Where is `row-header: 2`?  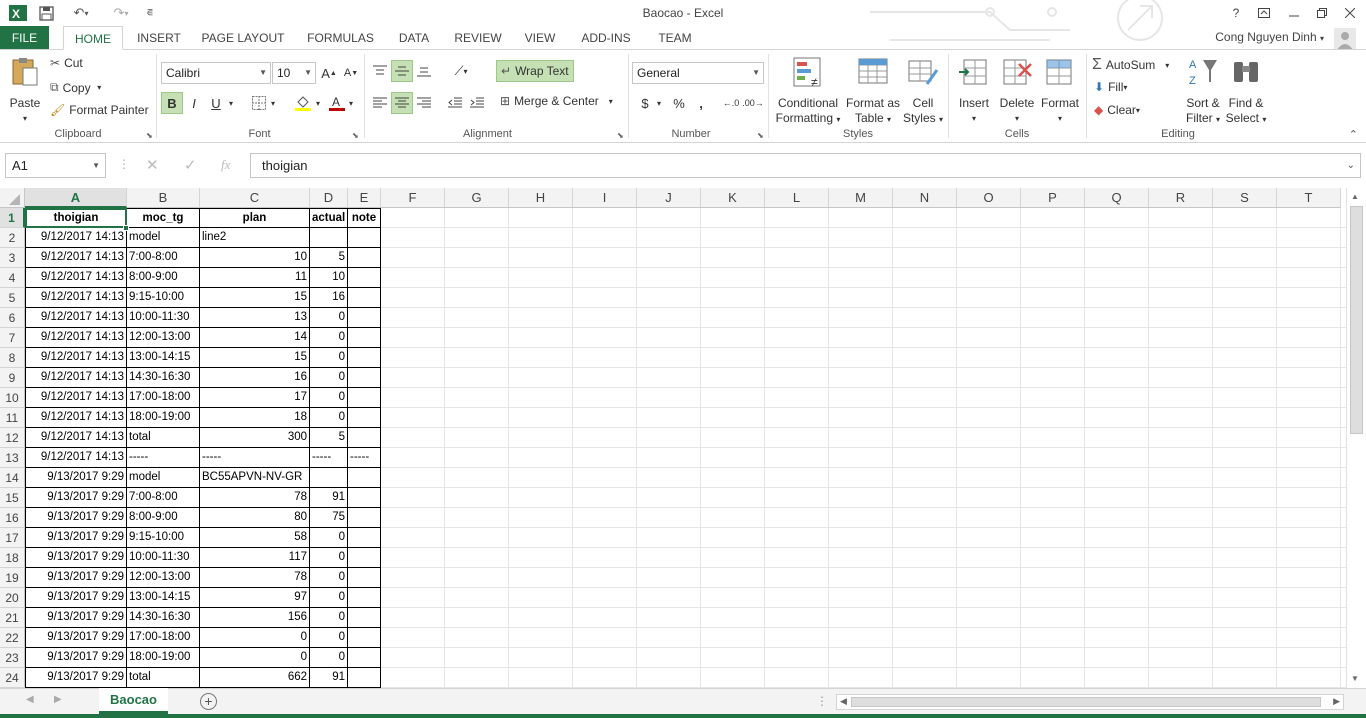
row-header: 2 is located at coordinates (12, 238).